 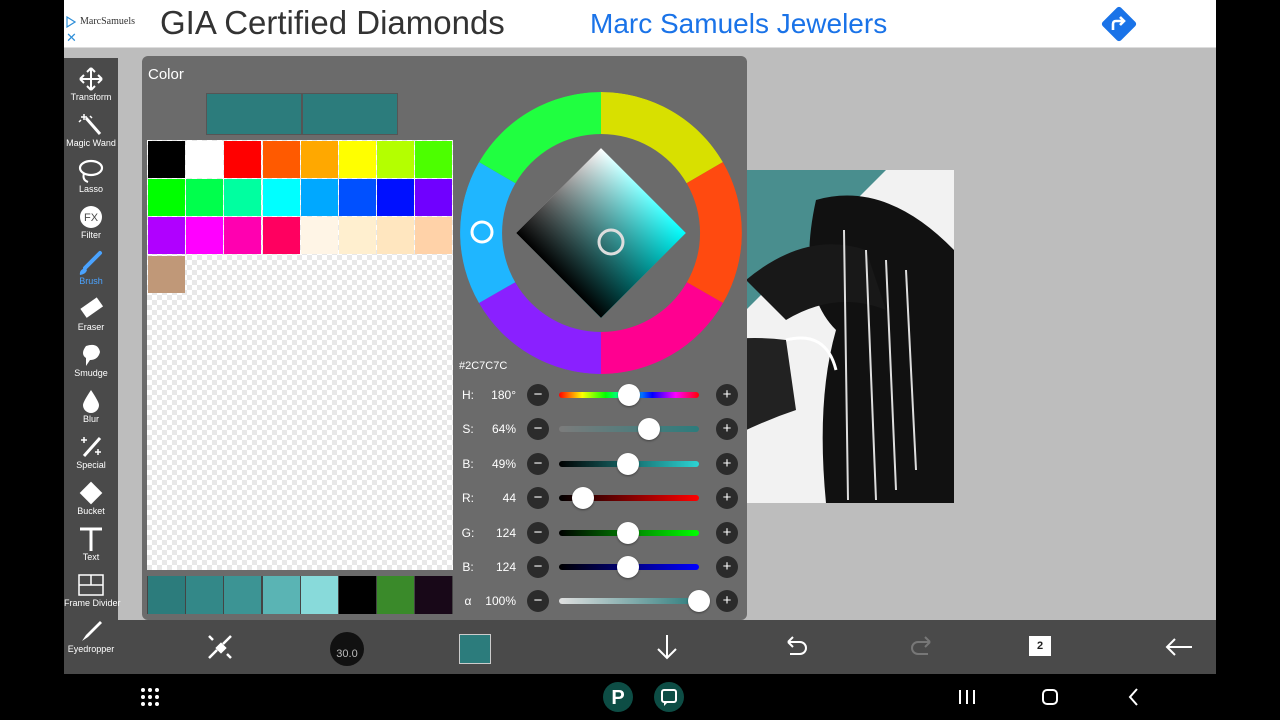 I want to click on tool-eraser: Eraser, so click(x=91, y=317).